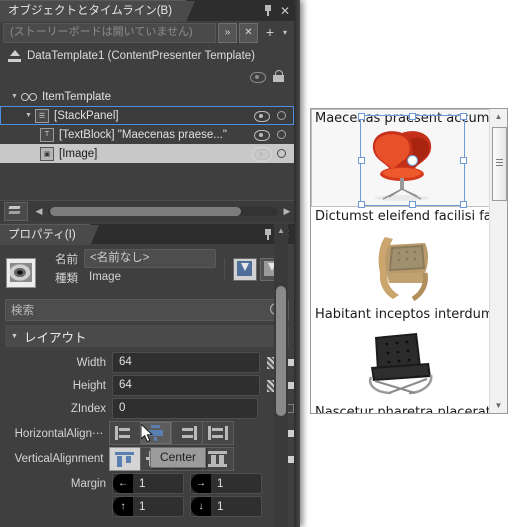  I want to click on margin-group: Margin ← 1 → 1 ↑ 1 ↓ 1, so click(147, 495).